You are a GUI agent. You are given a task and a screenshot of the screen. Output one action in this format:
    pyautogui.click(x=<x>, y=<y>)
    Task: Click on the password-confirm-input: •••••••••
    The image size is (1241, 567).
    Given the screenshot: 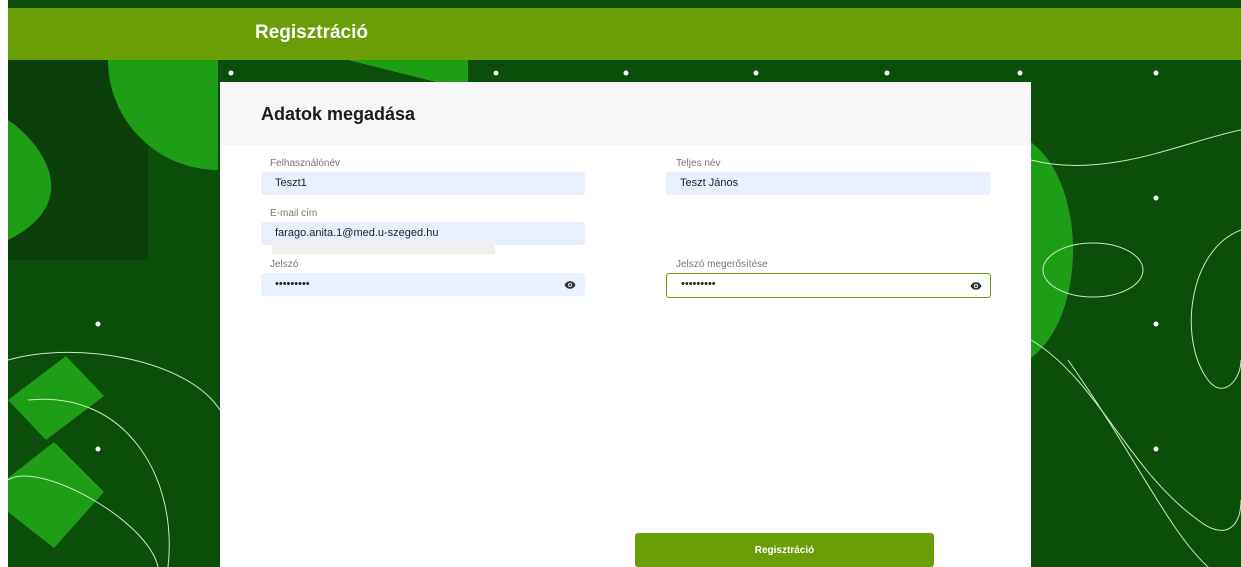 What is the action you would take?
    pyautogui.click(x=828, y=285)
    